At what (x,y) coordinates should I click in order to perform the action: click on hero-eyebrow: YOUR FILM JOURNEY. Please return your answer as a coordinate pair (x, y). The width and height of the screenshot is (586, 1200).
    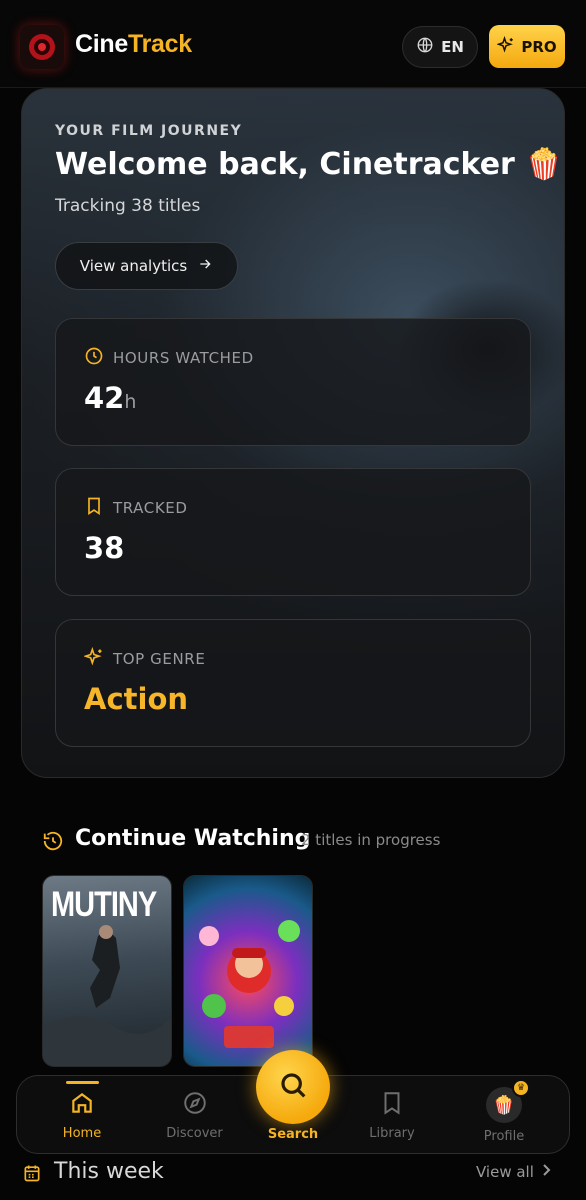
    Looking at the image, I should click on (149, 131).